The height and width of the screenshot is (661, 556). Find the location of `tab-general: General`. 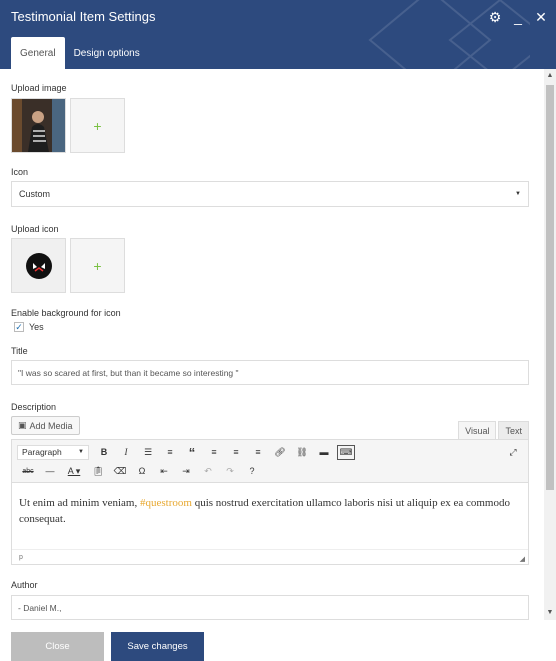

tab-general: General is located at coordinates (38, 53).